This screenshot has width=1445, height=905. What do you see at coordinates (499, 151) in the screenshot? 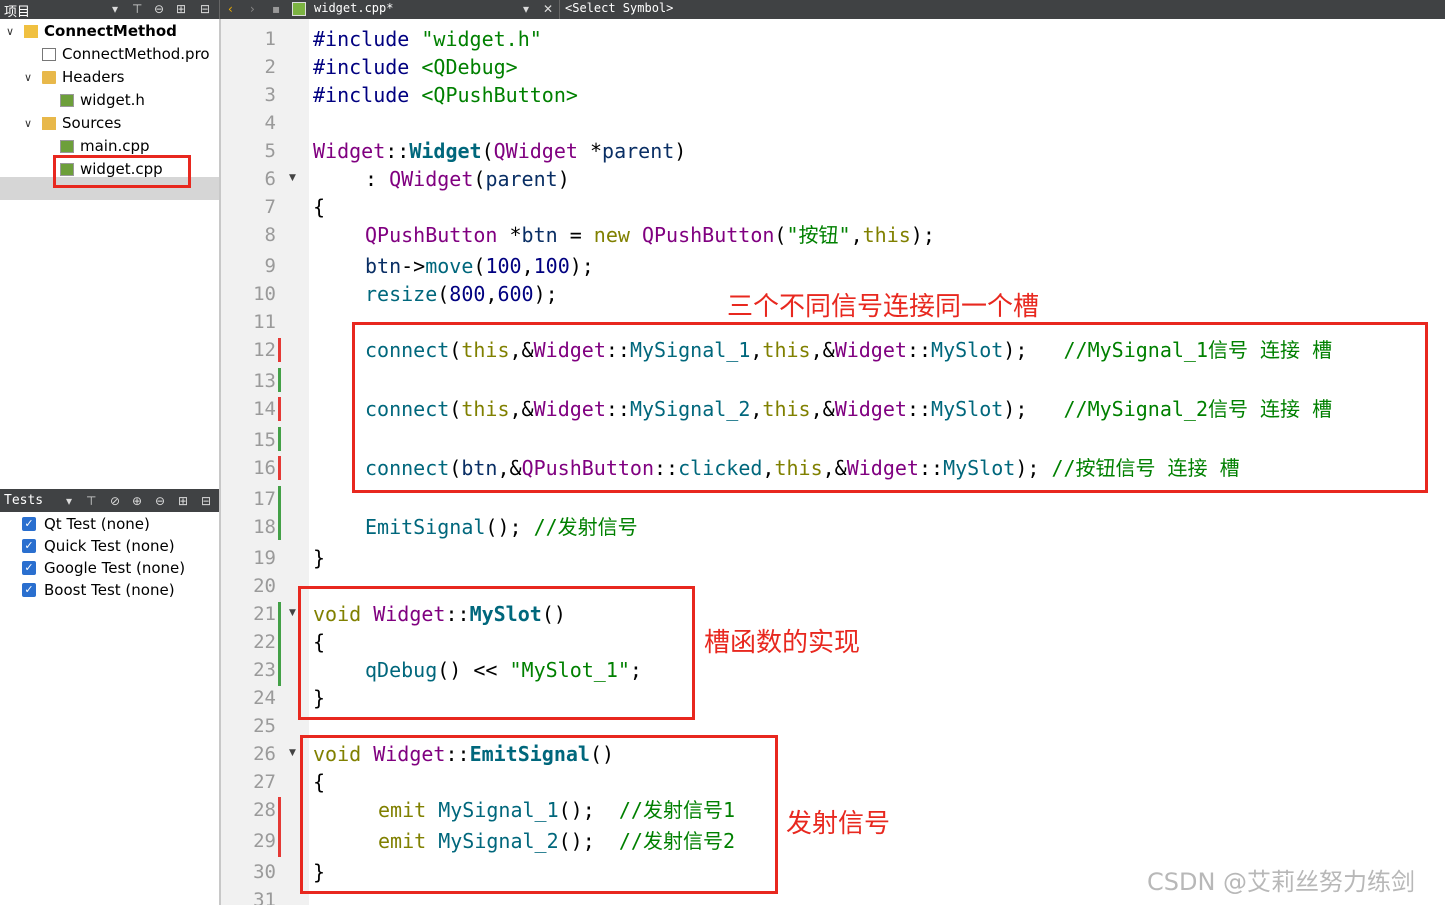
I see `code-line-5: Widget::Widget(QWidget *parent)` at bounding box center [499, 151].